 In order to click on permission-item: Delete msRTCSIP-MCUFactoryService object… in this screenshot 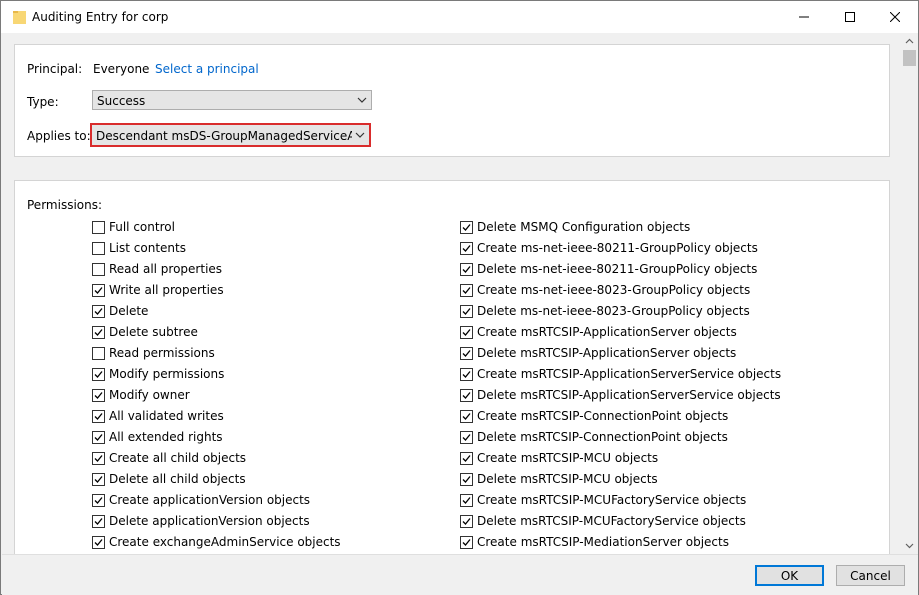, I will do `click(603, 521)`.